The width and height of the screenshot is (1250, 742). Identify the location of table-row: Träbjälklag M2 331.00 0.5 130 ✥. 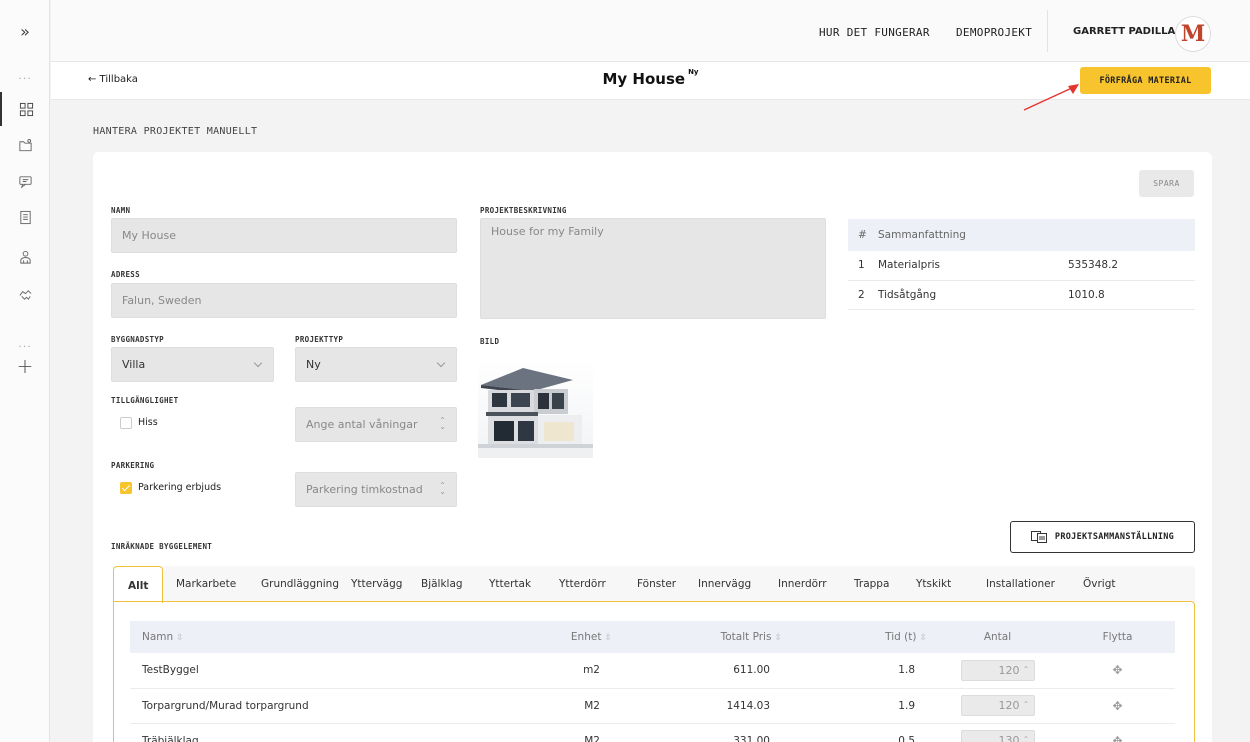
(652, 732).